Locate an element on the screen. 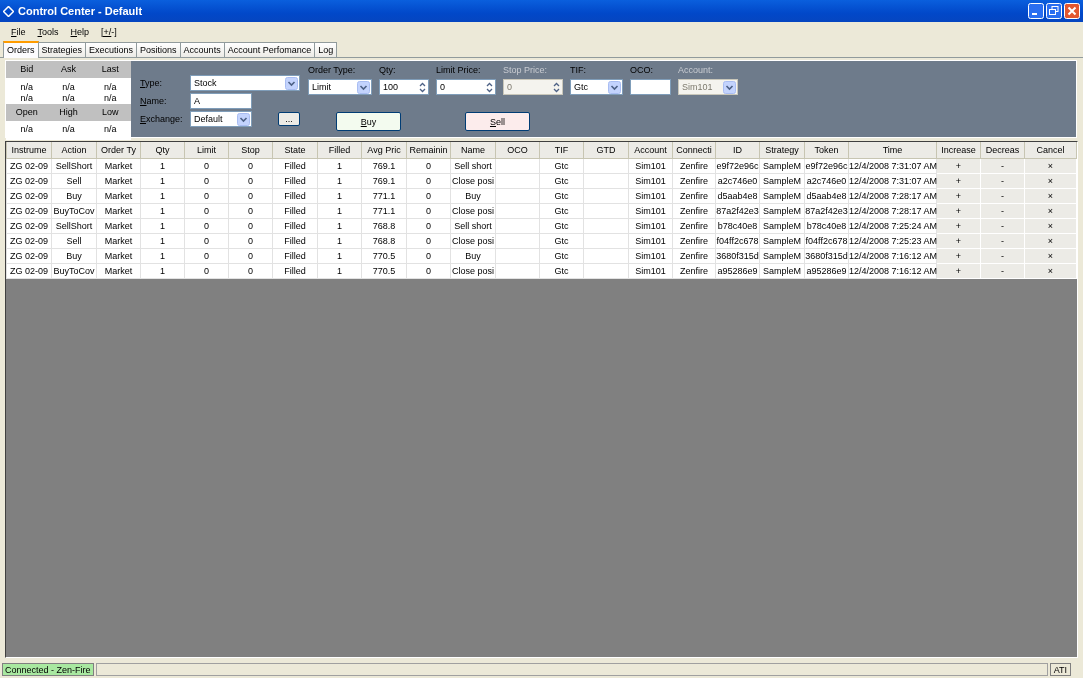  status-text: ATI is located at coordinates (1060, 669).